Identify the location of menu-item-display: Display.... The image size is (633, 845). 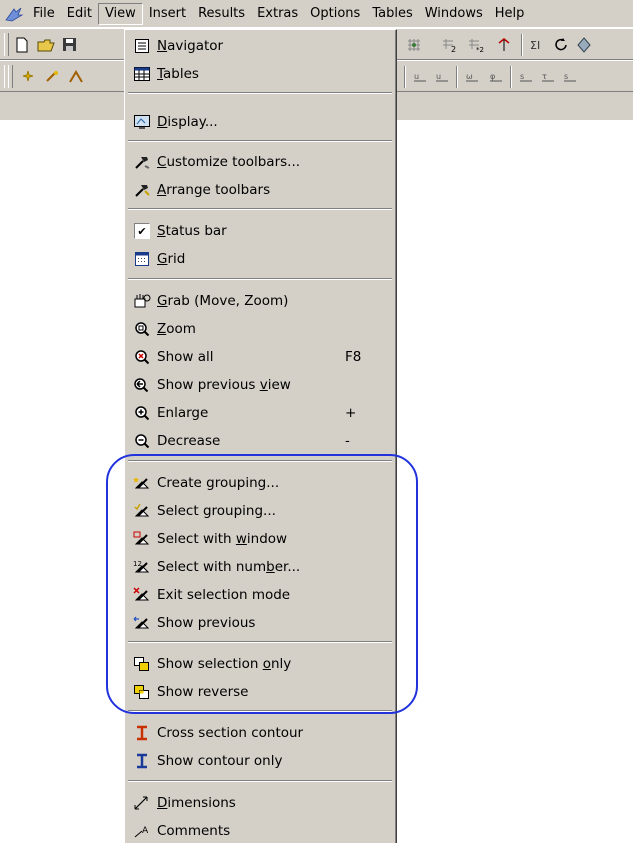
(260, 122).